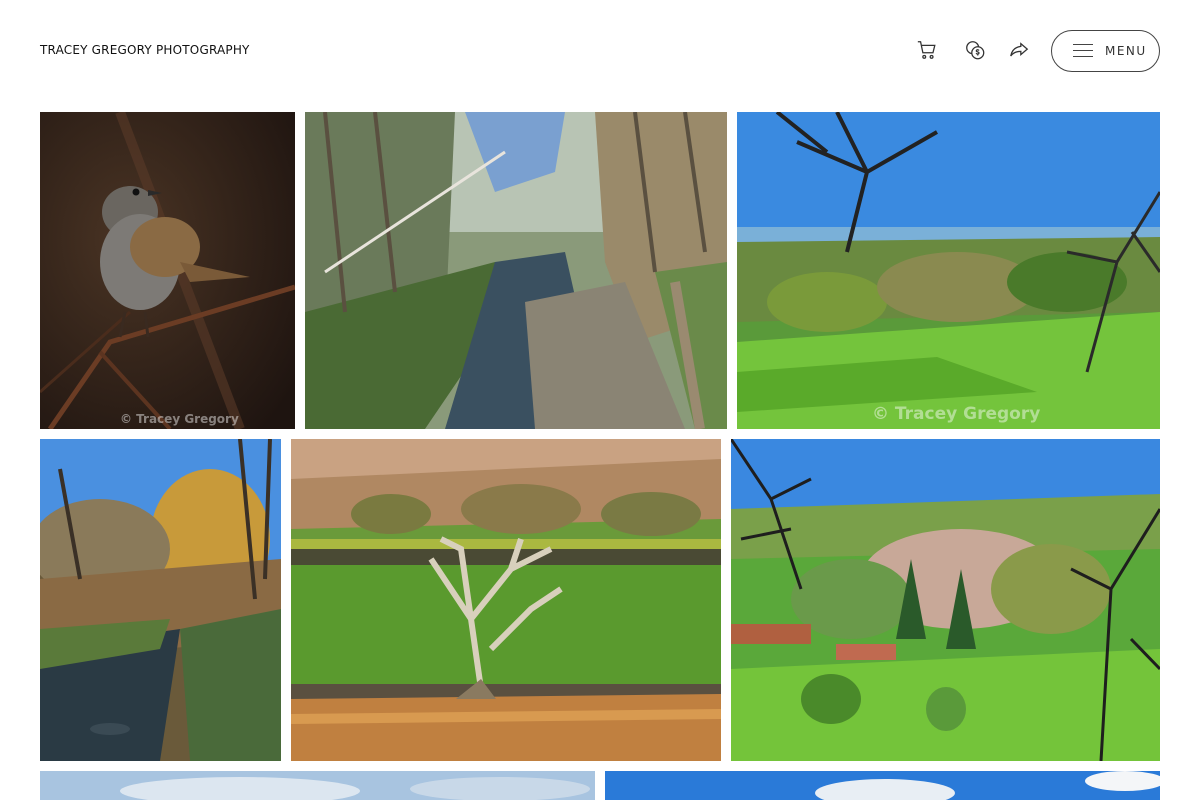  Describe the element at coordinates (516, 270) in the screenshot. I see `photo-woodland-stream` at that location.